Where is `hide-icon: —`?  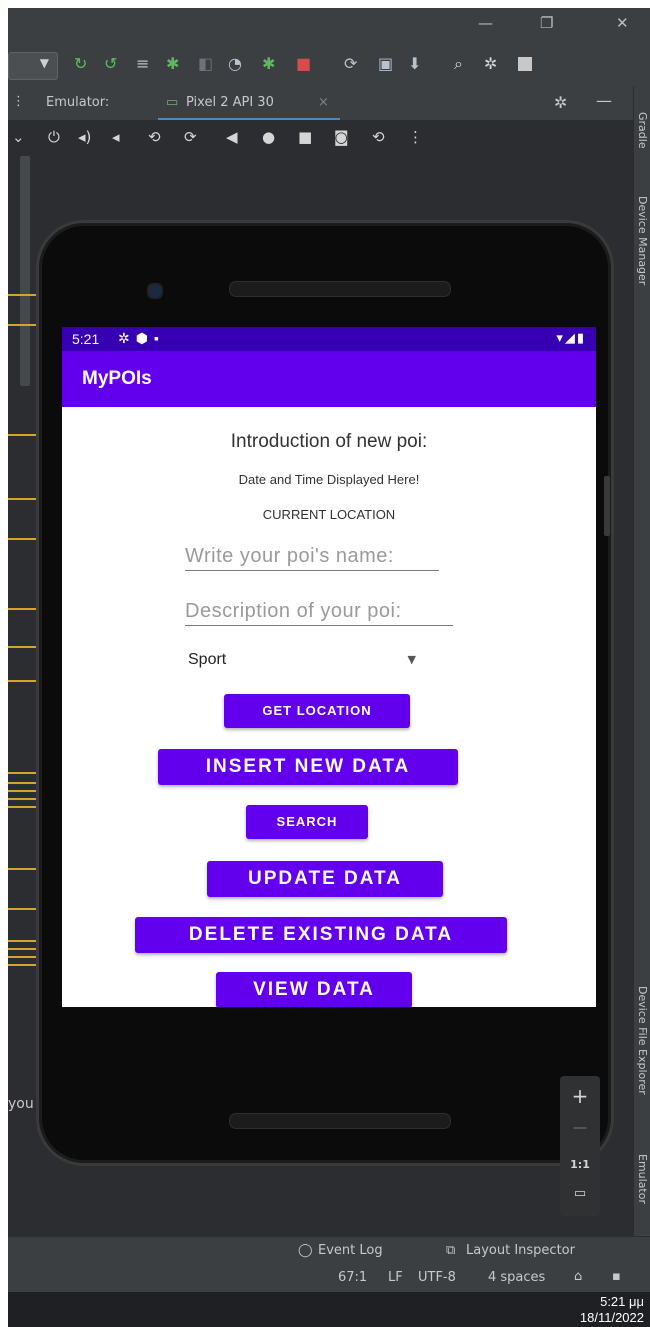 hide-icon: — is located at coordinates (604, 100).